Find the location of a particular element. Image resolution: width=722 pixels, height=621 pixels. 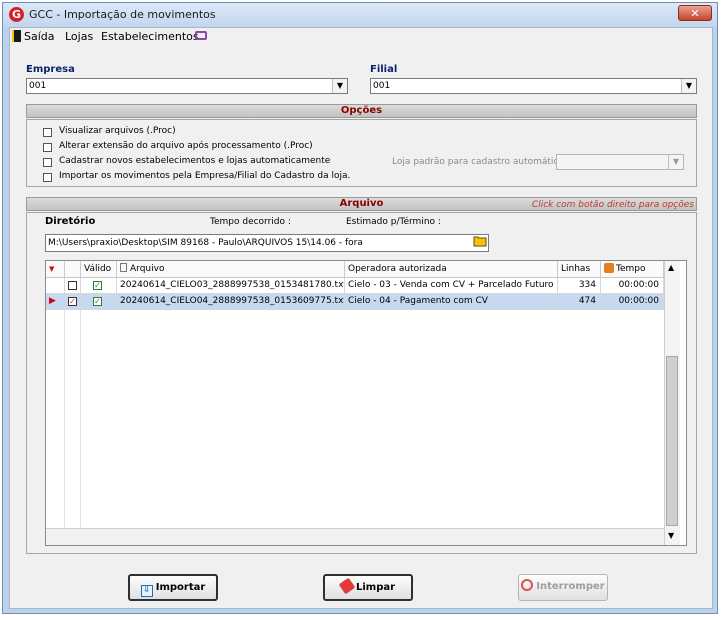

scroll-down-icon: ▼ is located at coordinates (671, 535).